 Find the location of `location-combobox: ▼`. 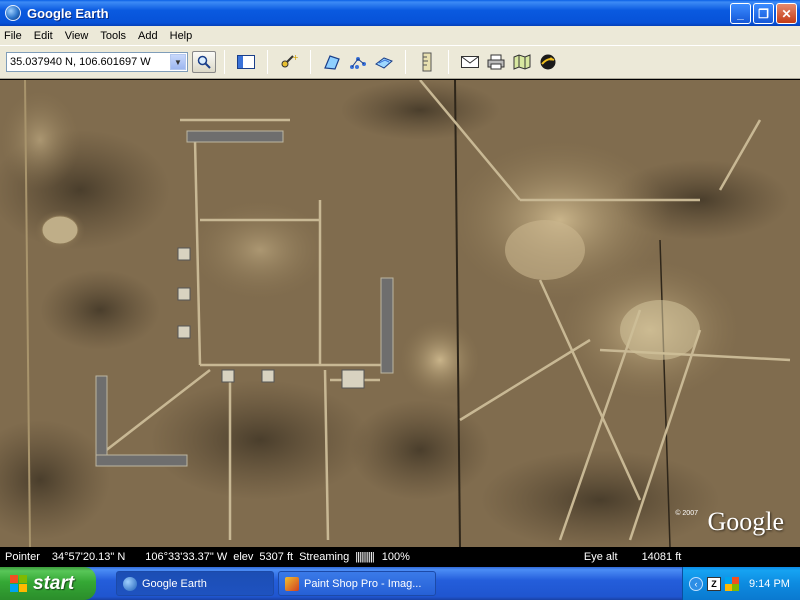

location-combobox: ▼ is located at coordinates (97, 62).